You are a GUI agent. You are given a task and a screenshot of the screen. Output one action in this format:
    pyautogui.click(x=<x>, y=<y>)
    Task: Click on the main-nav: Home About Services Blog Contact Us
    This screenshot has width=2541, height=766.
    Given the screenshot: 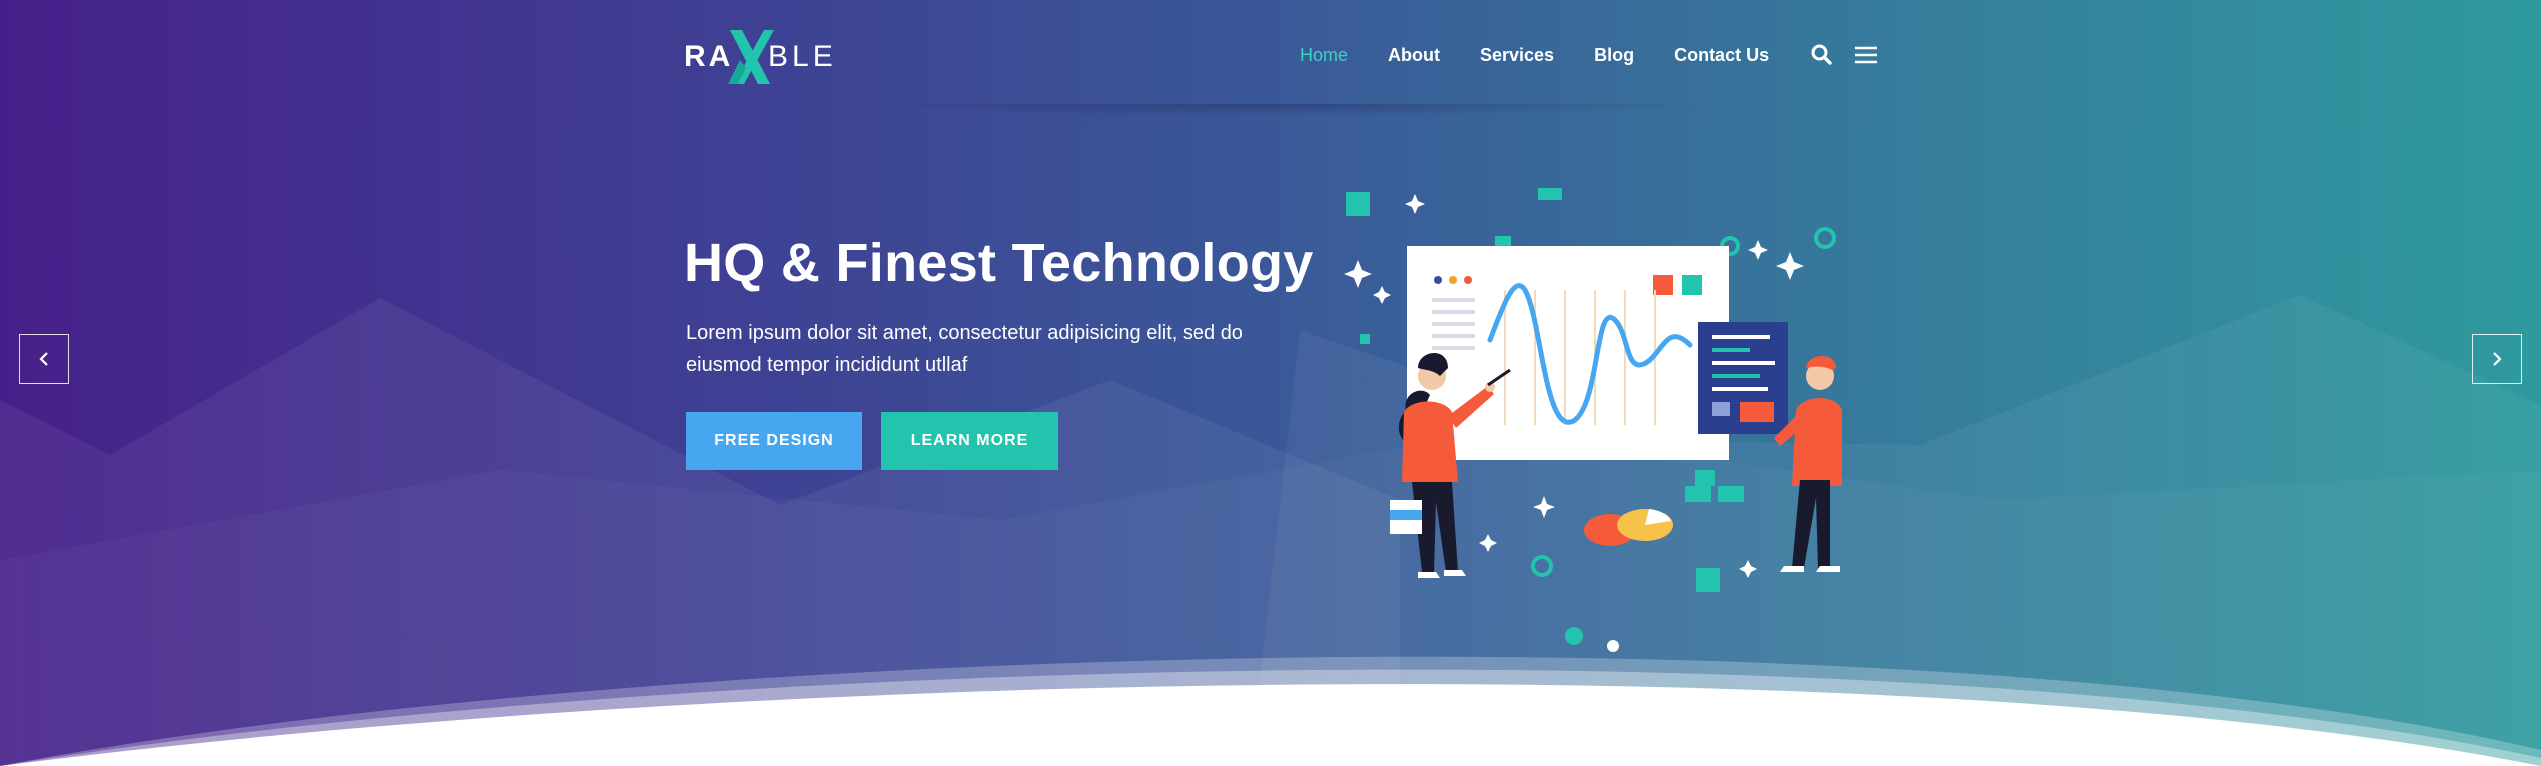 What is the action you would take?
    pyautogui.click(x=1598, y=55)
    